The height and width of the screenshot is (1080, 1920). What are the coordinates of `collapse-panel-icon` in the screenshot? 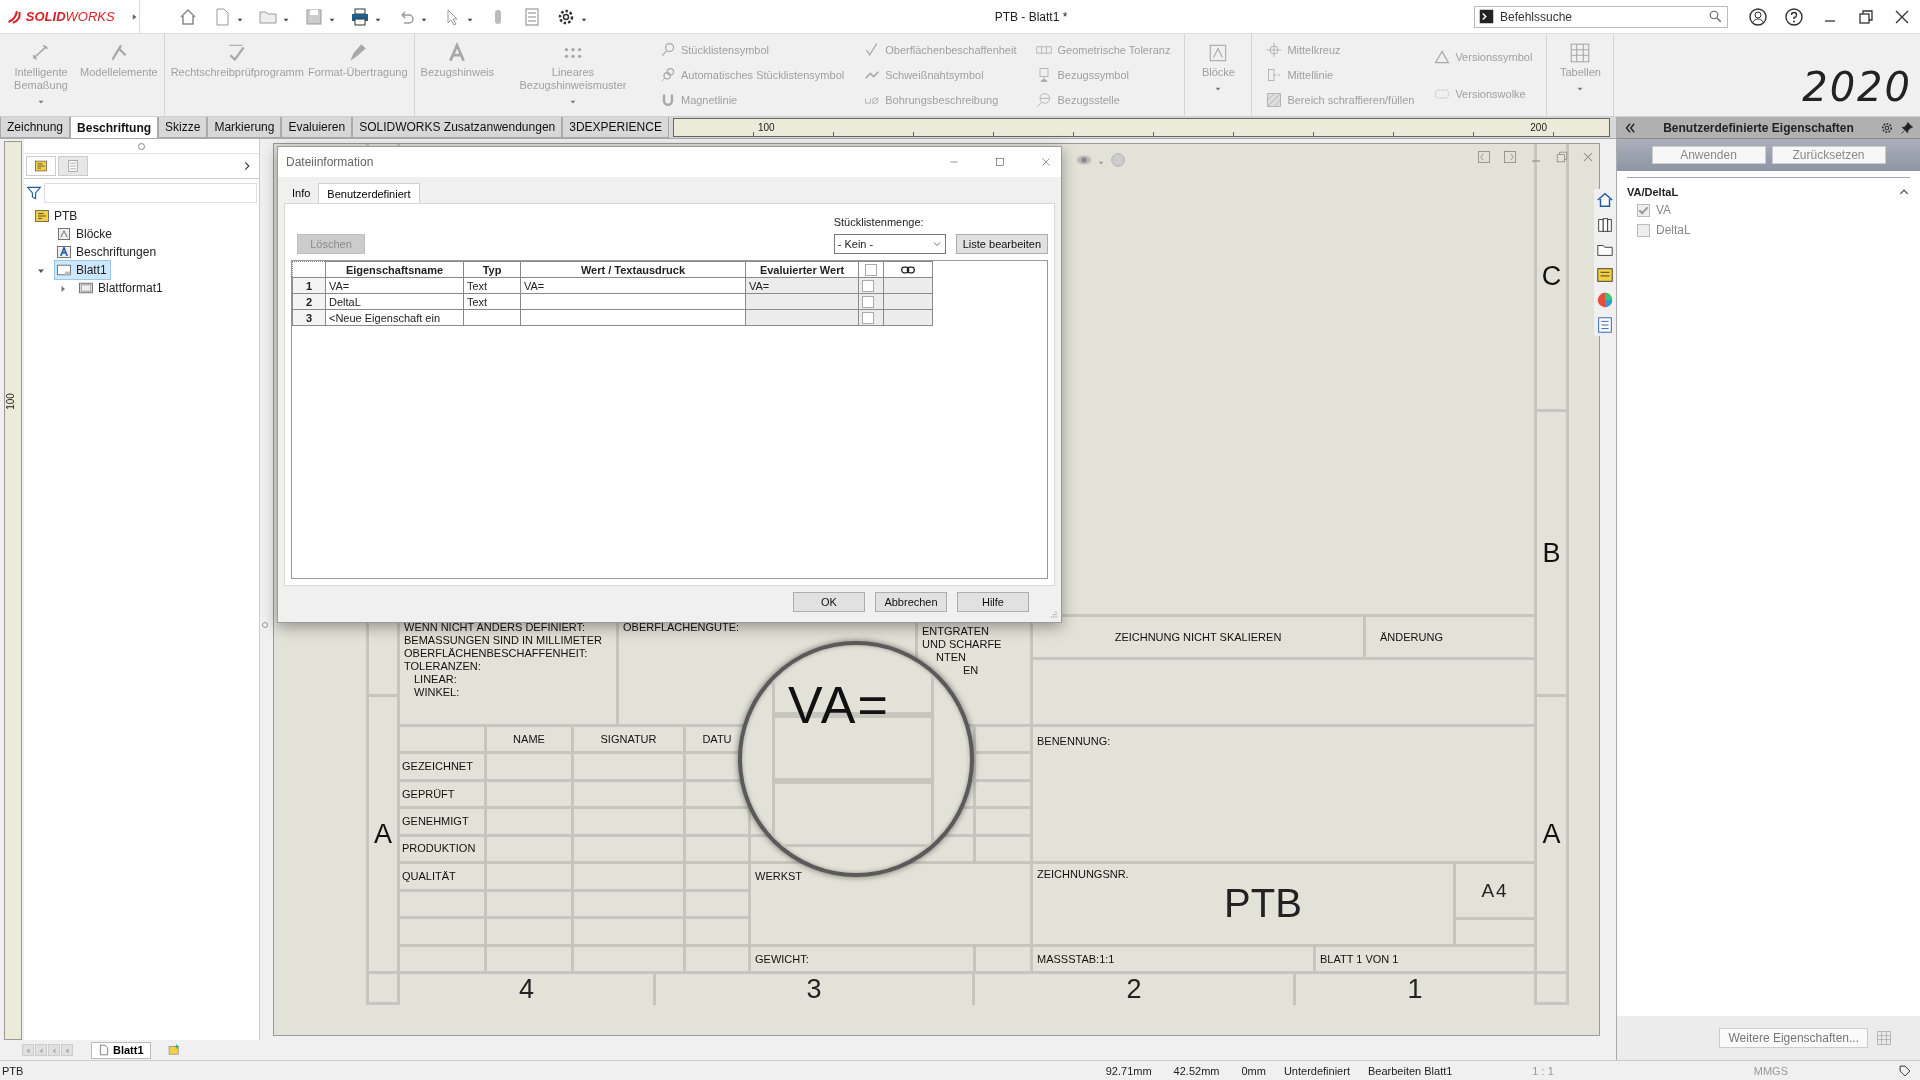 It's located at (1630, 127).